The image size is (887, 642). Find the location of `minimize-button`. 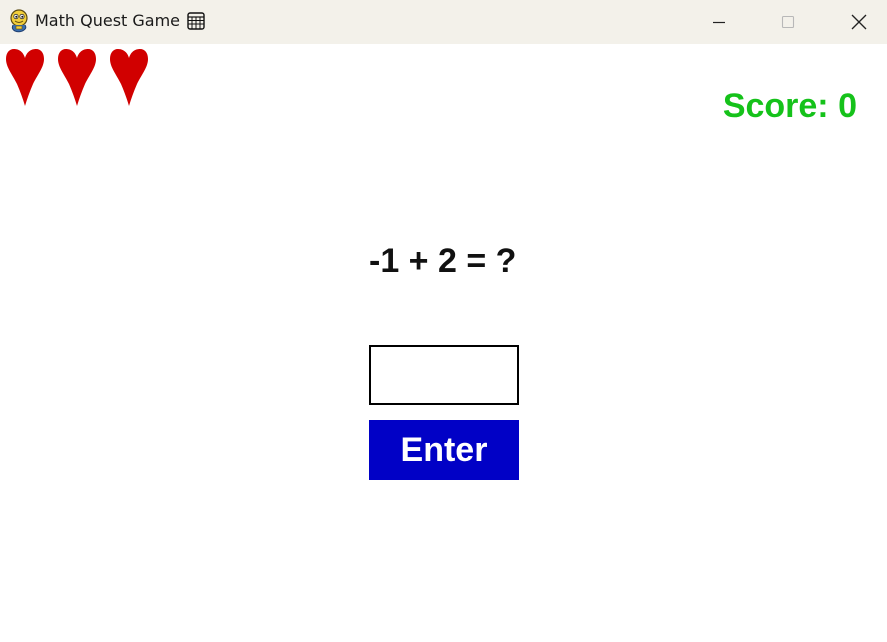

minimize-button is located at coordinates (719, 22).